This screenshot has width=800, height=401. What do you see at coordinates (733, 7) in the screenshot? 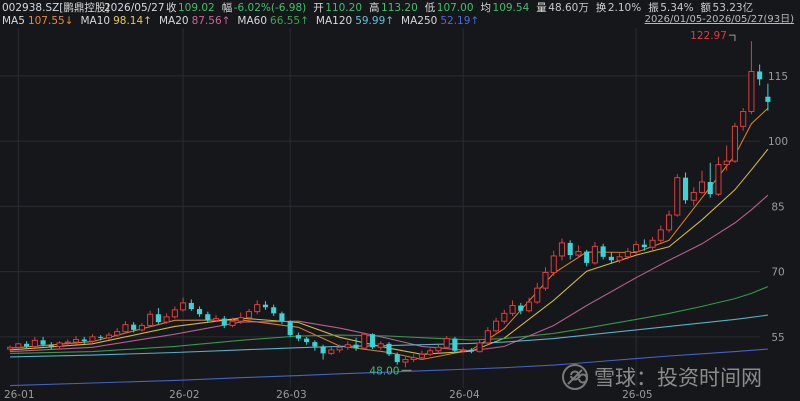
I see `stat-value: 53.23亿` at bounding box center [733, 7].